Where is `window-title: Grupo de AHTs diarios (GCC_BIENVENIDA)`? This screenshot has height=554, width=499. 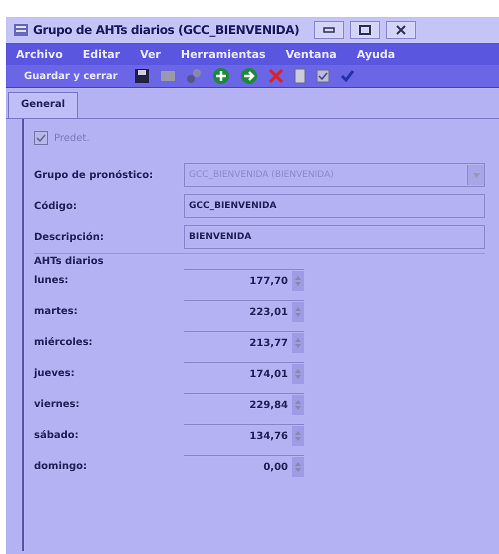
window-title: Grupo de AHTs diarios (GCC_BIENVENIDA) is located at coordinates (166, 30).